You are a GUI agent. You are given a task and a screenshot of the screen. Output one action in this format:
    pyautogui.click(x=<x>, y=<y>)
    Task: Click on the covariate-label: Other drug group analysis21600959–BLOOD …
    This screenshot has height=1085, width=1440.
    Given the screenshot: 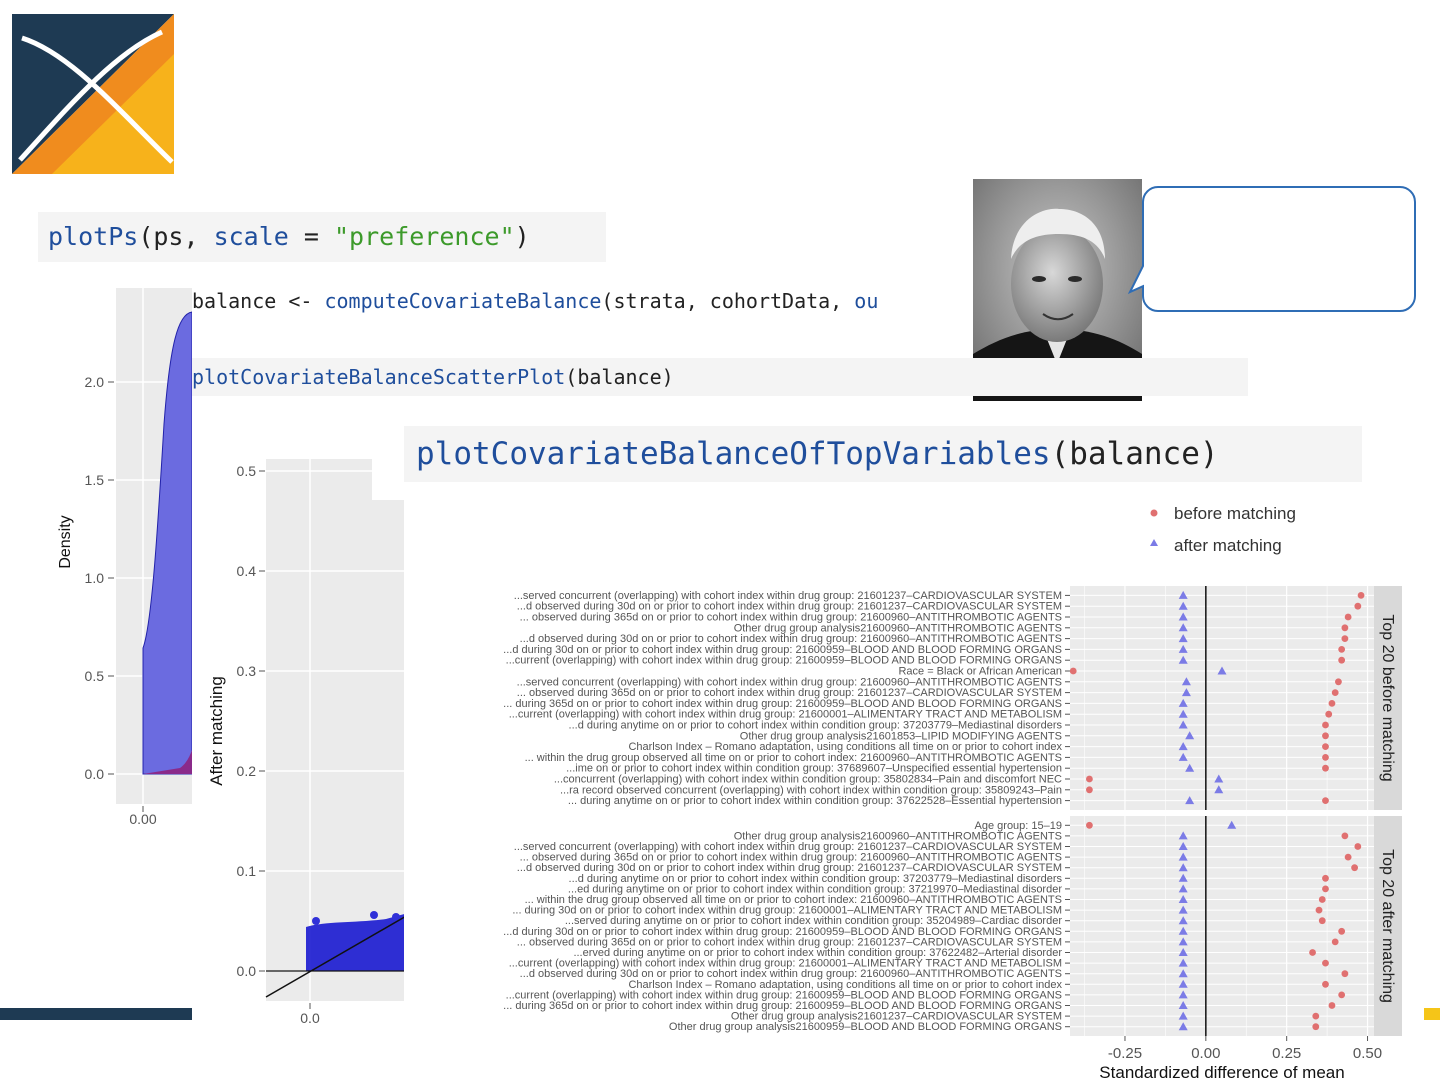 What is the action you would take?
    pyautogui.click(x=865, y=1027)
    